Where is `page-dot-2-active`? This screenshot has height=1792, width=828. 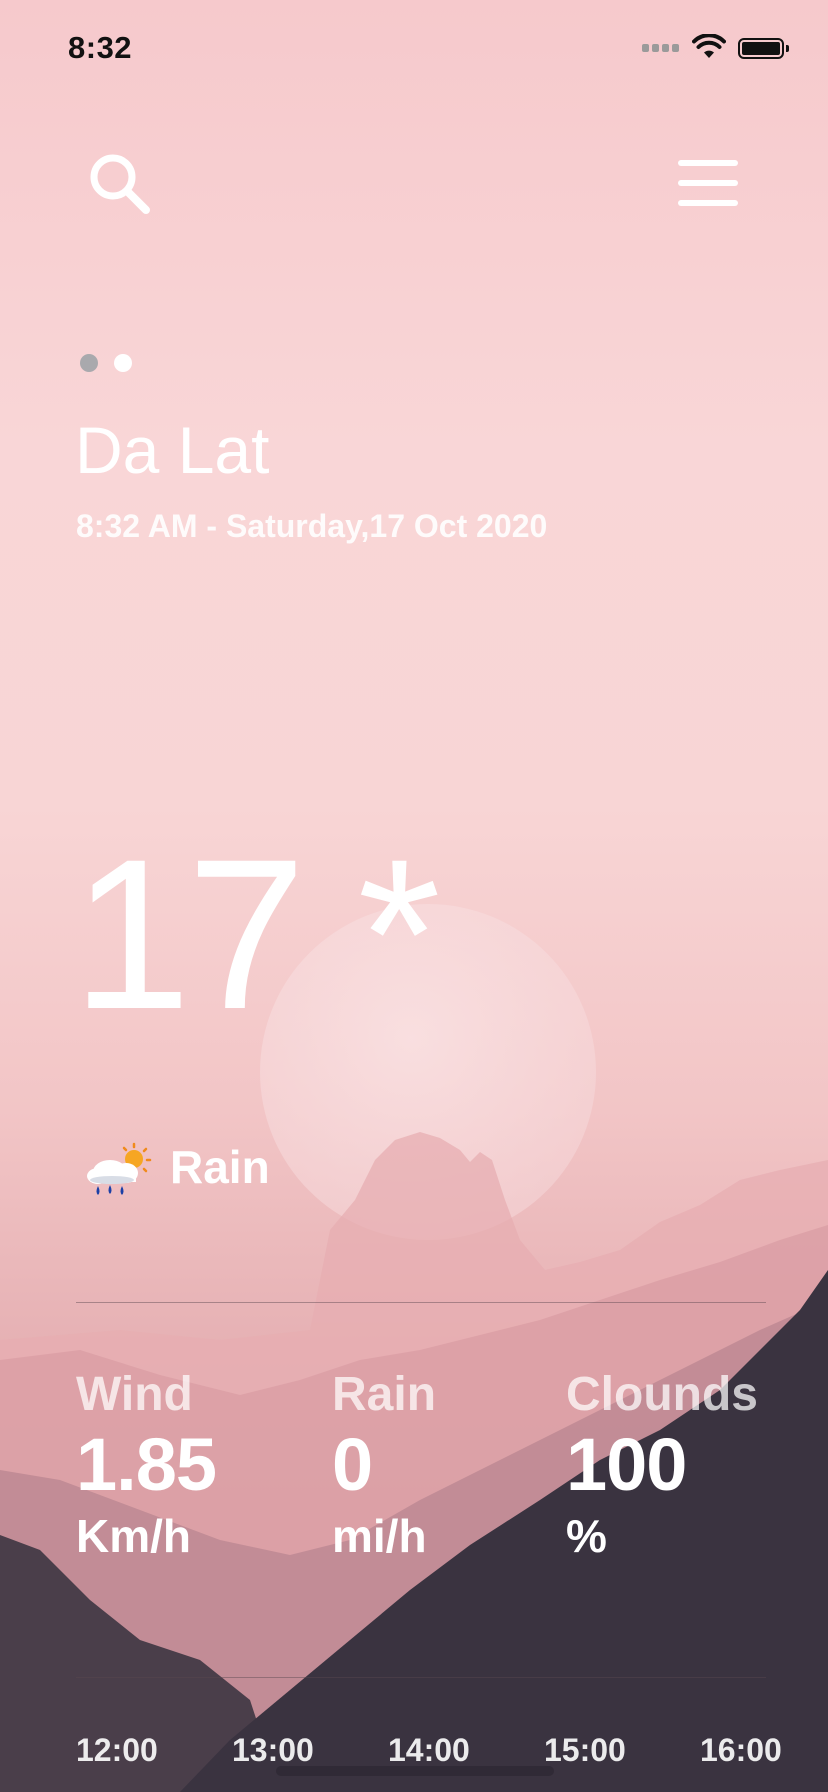 page-dot-2-active is located at coordinates (123, 363).